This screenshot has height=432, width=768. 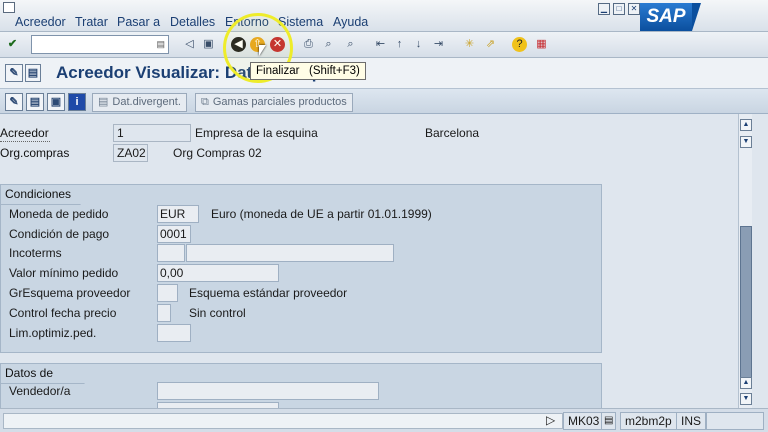 What do you see at coordinates (735, 421) in the screenshot?
I see `status-blank-segment` at bounding box center [735, 421].